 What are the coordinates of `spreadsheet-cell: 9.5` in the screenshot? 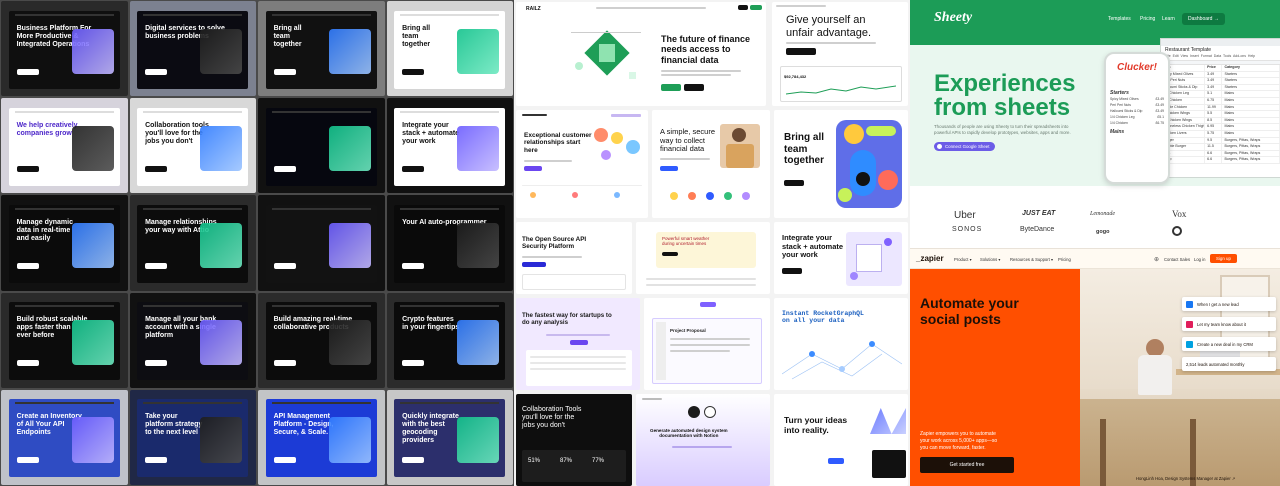 It's located at (1214, 140).